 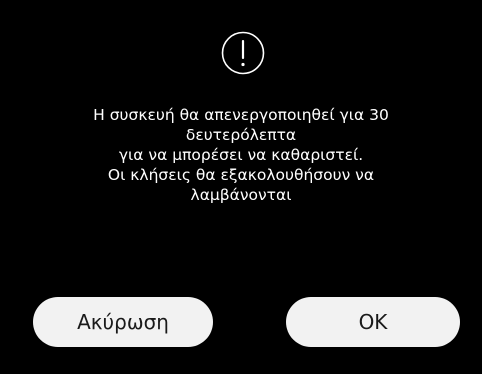 I want to click on message-line: Οι κλήσεις θα εξακολουθήσουν να, so click(x=241, y=175).